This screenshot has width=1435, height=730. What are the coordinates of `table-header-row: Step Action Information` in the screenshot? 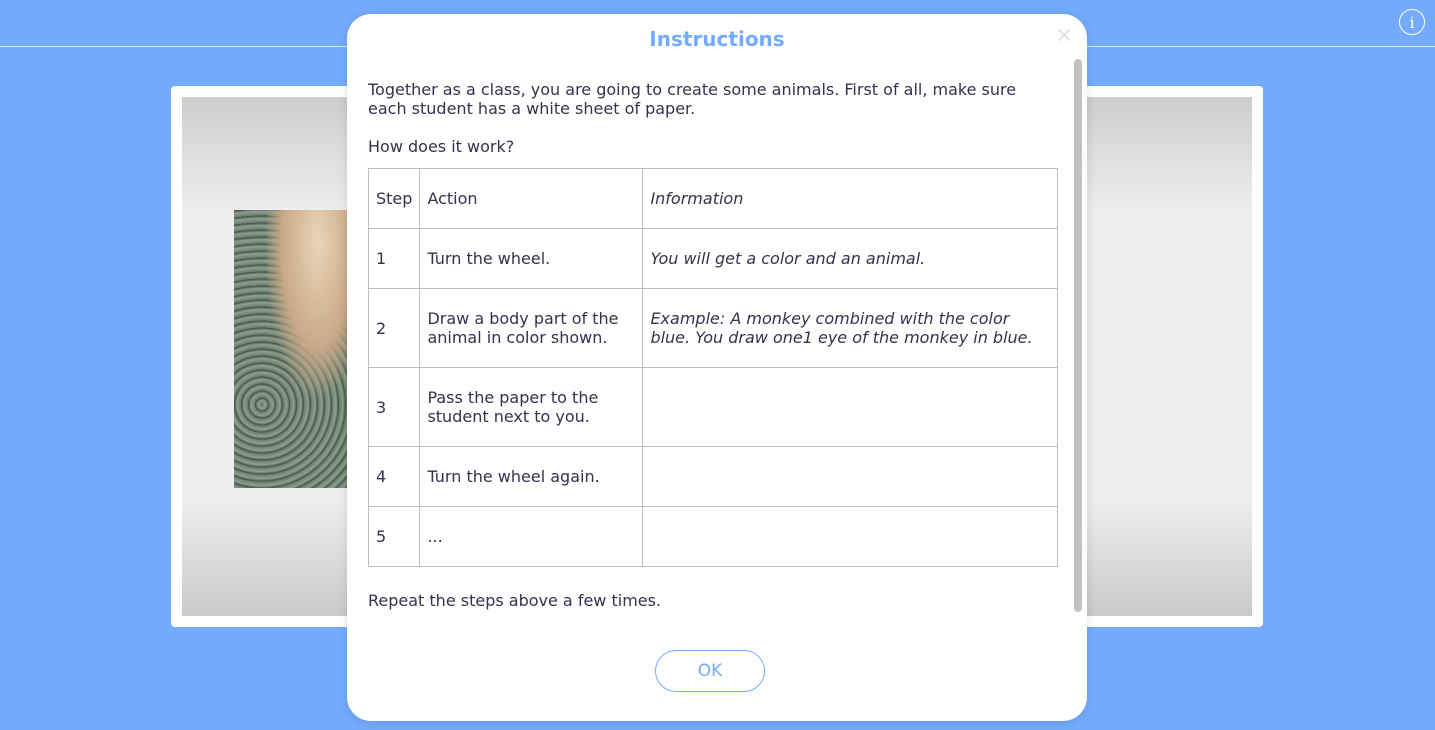 It's located at (712, 198).